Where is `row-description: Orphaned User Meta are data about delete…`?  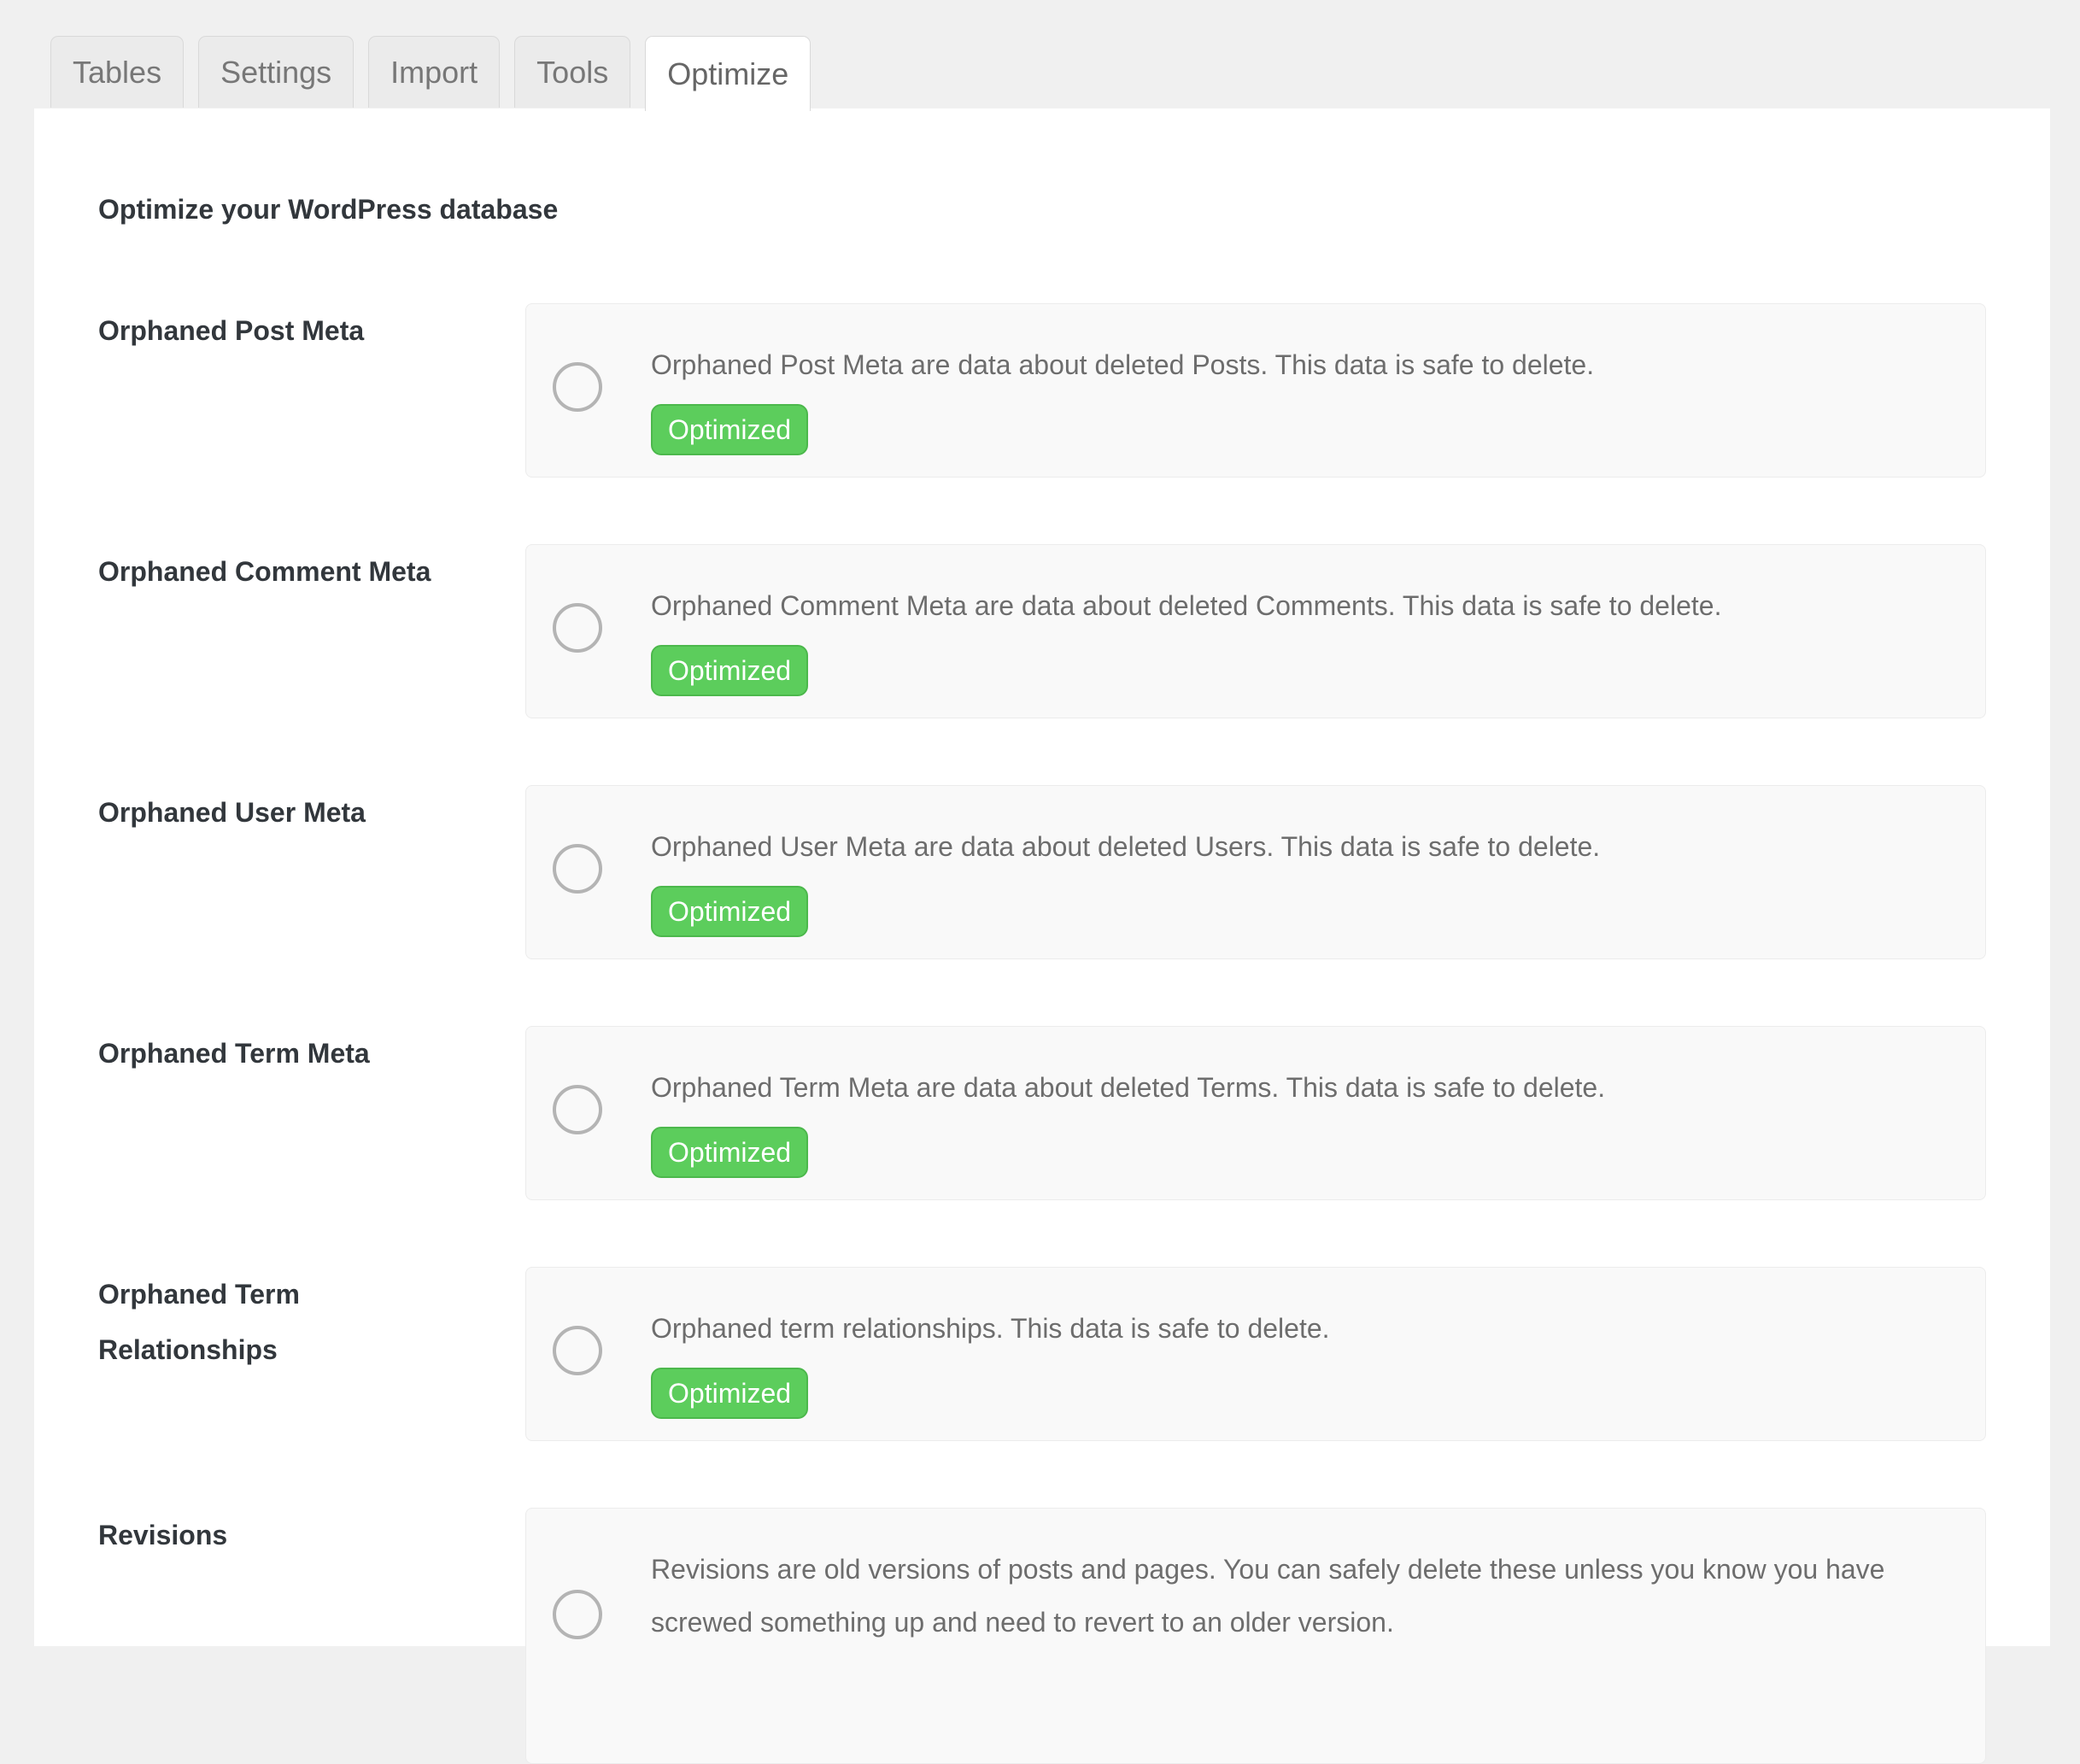 row-description: Orphaned User Meta are data about delete… is located at coordinates (1126, 846).